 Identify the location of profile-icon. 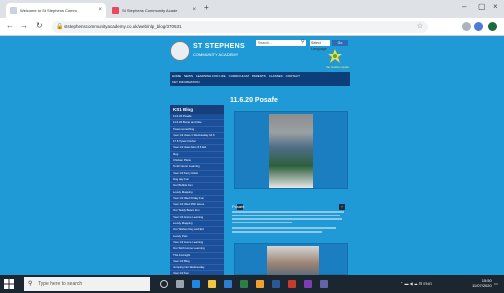
(478, 26).